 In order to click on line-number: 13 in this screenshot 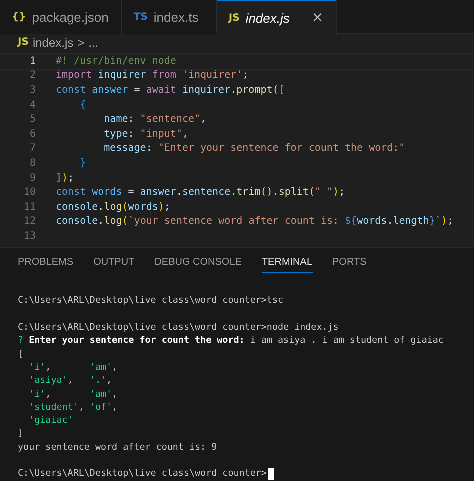, I will do `click(29, 236)`.